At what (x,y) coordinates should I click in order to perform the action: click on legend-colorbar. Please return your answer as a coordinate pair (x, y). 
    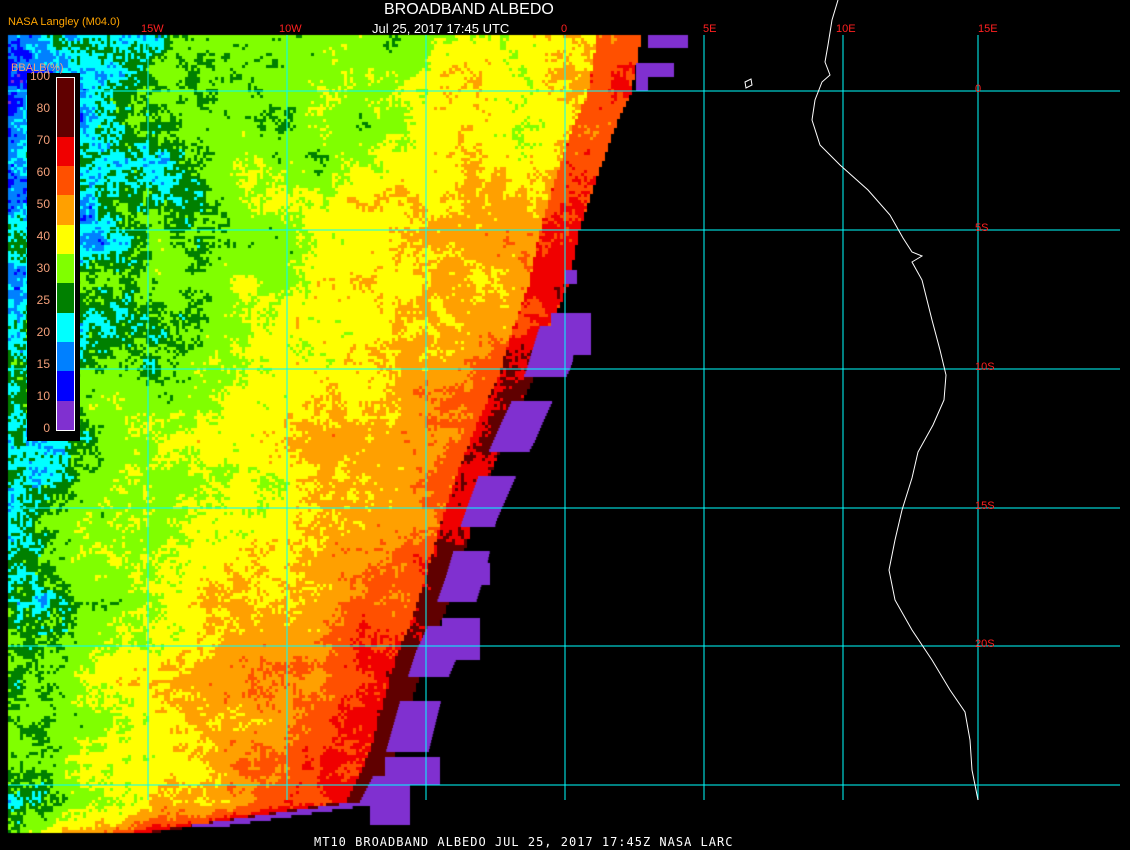
    Looking at the image, I should click on (65, 254).